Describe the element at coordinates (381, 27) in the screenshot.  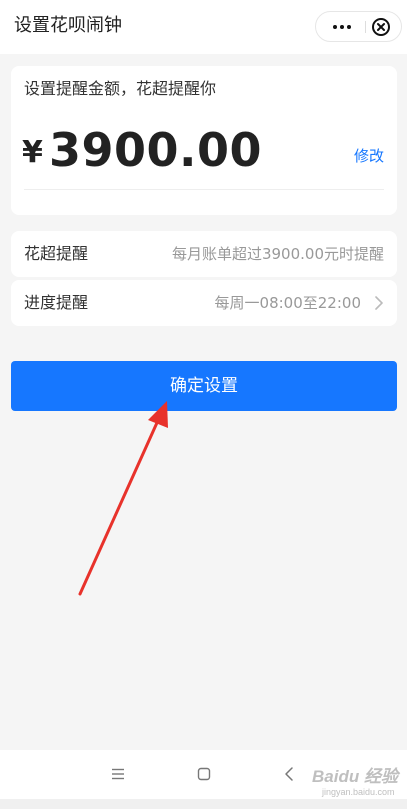
I see `close-circle-icon` at that location.